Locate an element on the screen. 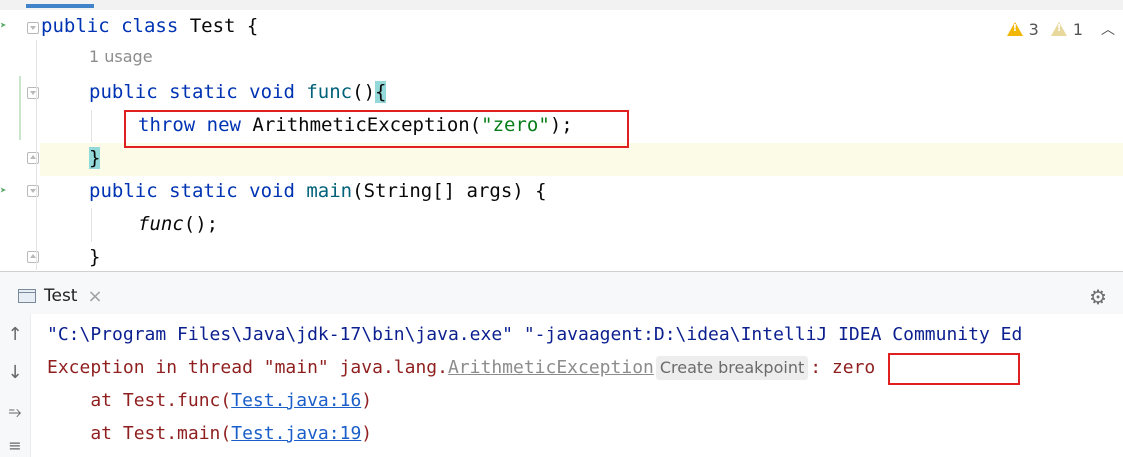  method-call: func is located at coordinates (161, 224).